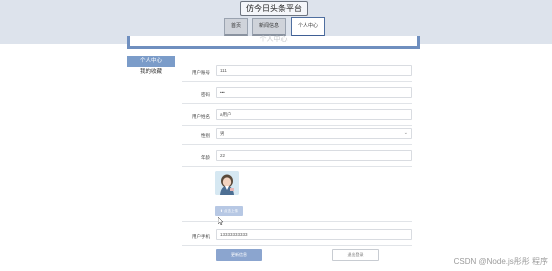  What do you see at coordinates (151, 72) in the screenshot?
I see `sidebar-item-favorites: 我的收藏` at bounding box center [151, 72].